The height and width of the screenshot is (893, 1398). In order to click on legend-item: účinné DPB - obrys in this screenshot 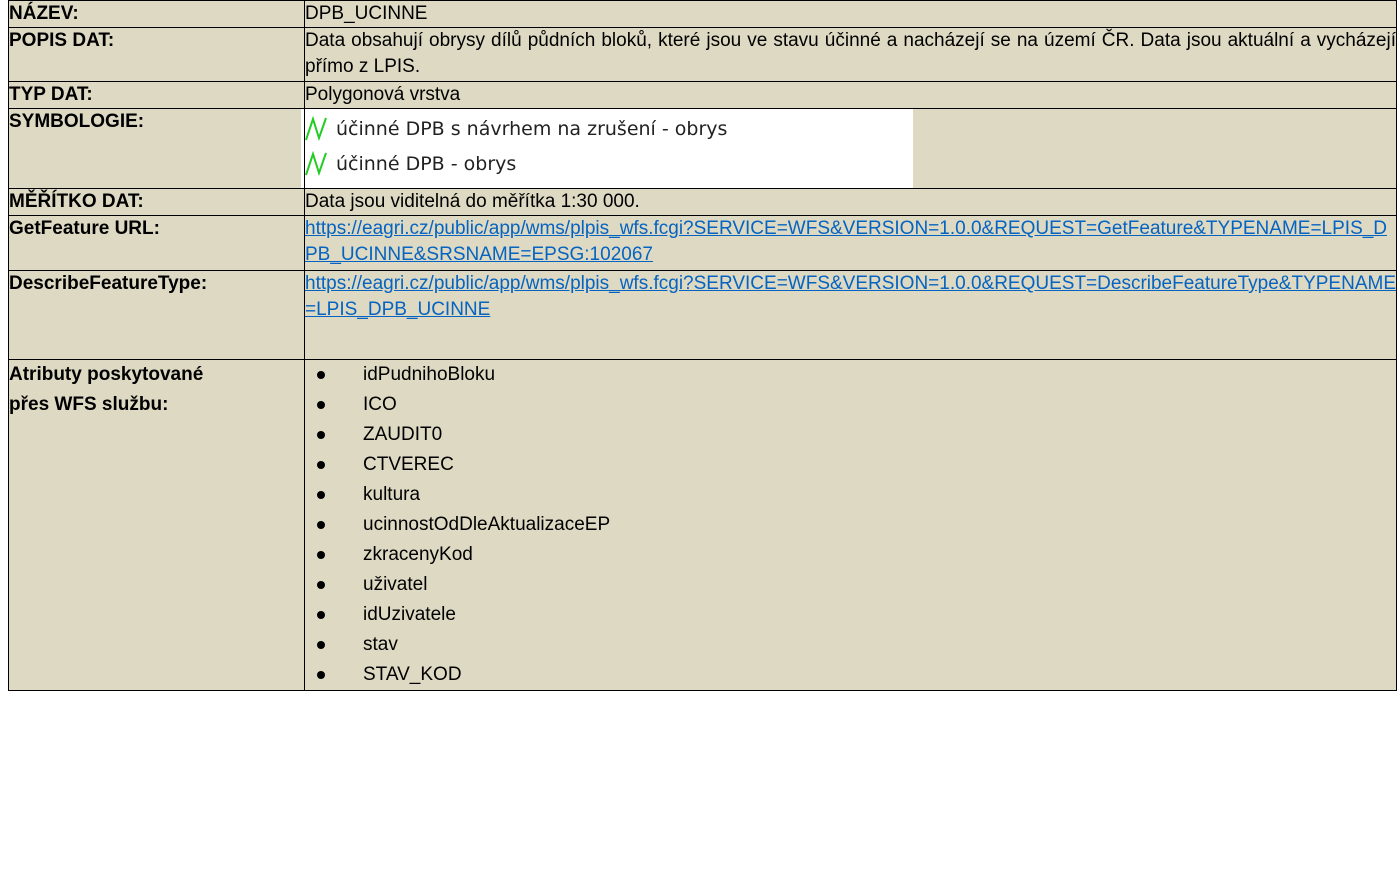, I will do `click(607, 163)`.